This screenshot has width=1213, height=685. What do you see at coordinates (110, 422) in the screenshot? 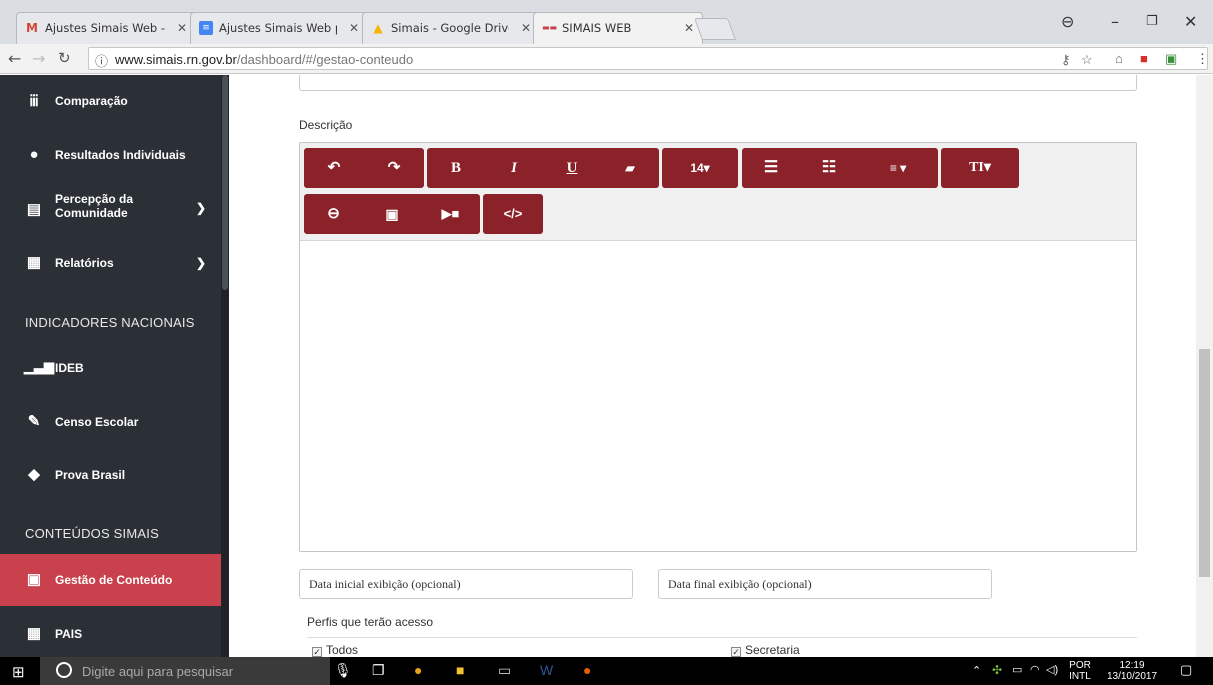
I see `sidebar-item-censo-escolar: ✎ Censo Escolar` at bounding box center [110, 422].